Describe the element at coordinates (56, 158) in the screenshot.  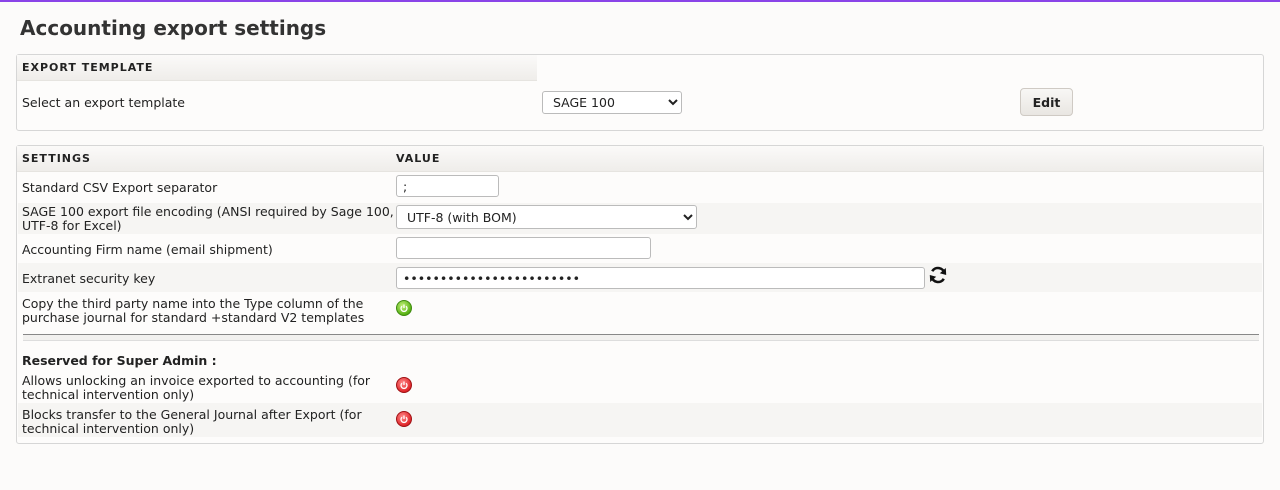
I see `settings-header-label: SETTINGS` at that location.